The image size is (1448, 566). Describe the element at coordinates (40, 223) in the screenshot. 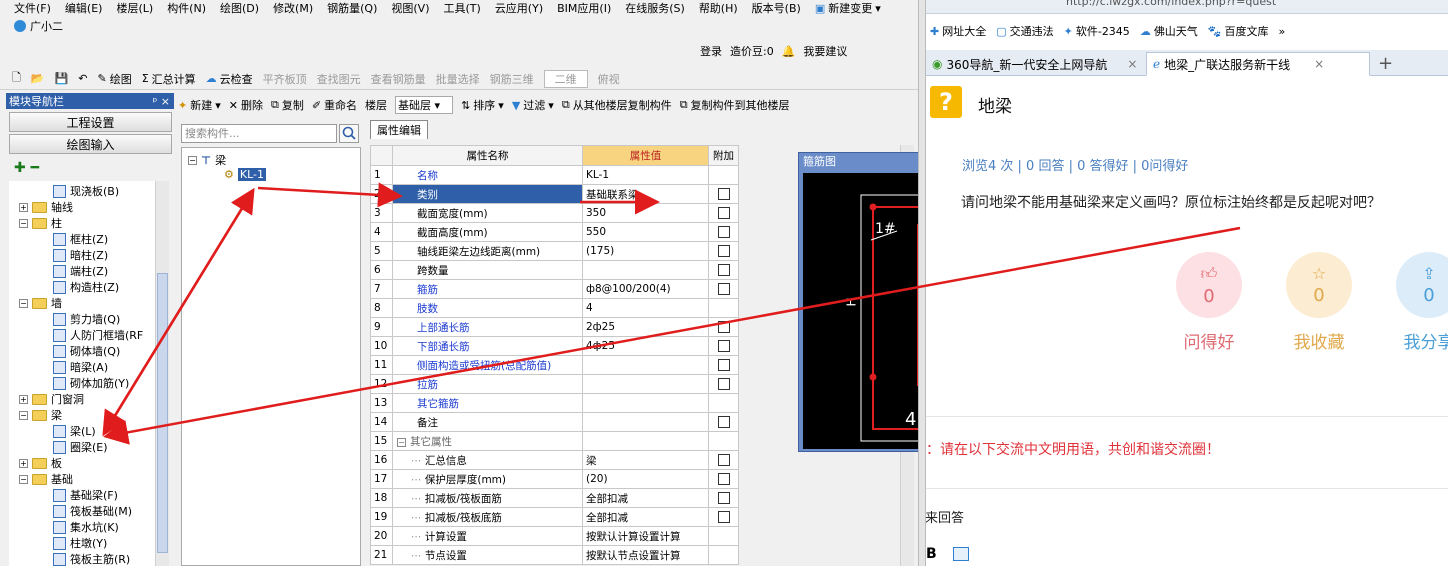

I see `tree-folder: − 柱` at that location.